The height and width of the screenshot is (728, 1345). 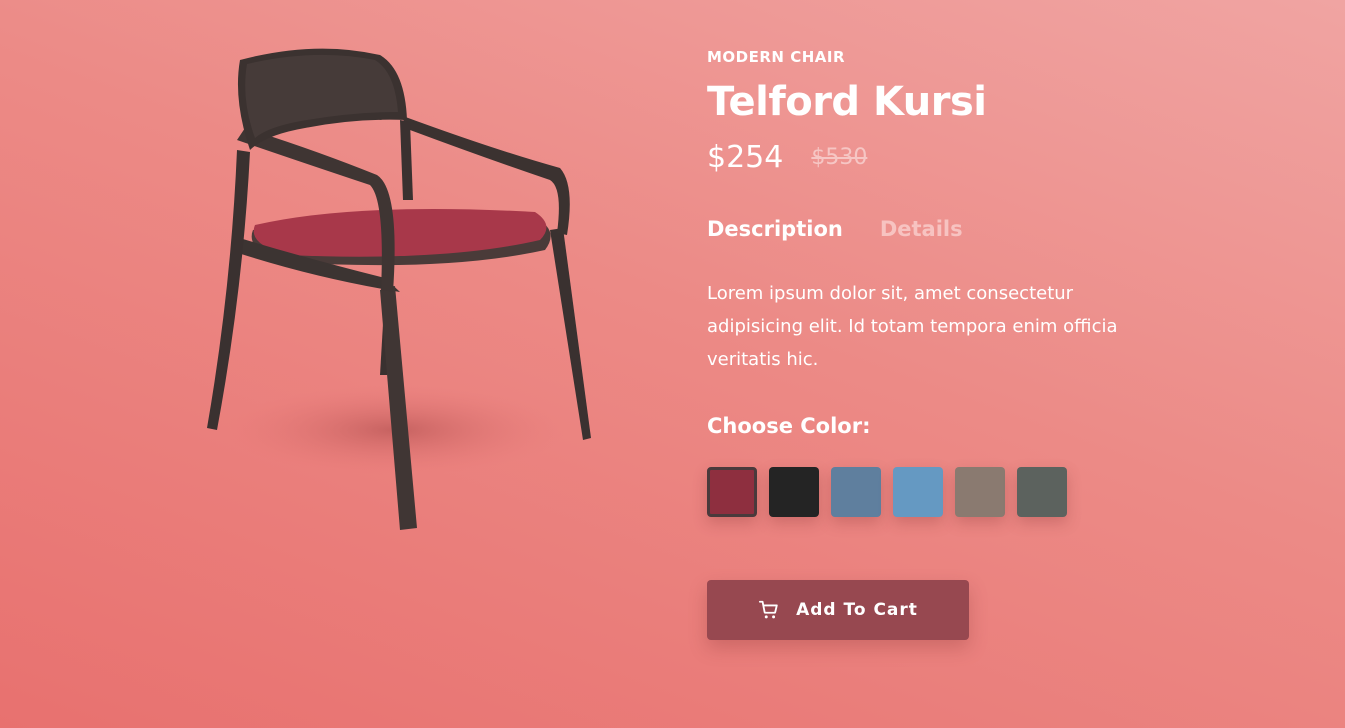 What do you see at coordinates (776, 57) in the screenshot?
I see `product-category: MODERN CHAIR` at bounding box center [776, 57].